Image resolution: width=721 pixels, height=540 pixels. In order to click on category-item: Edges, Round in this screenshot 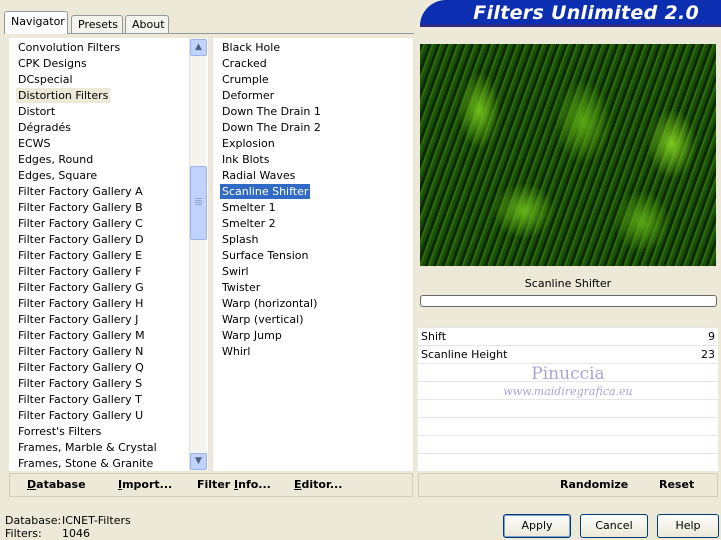, I will do `click(55, 159)`.